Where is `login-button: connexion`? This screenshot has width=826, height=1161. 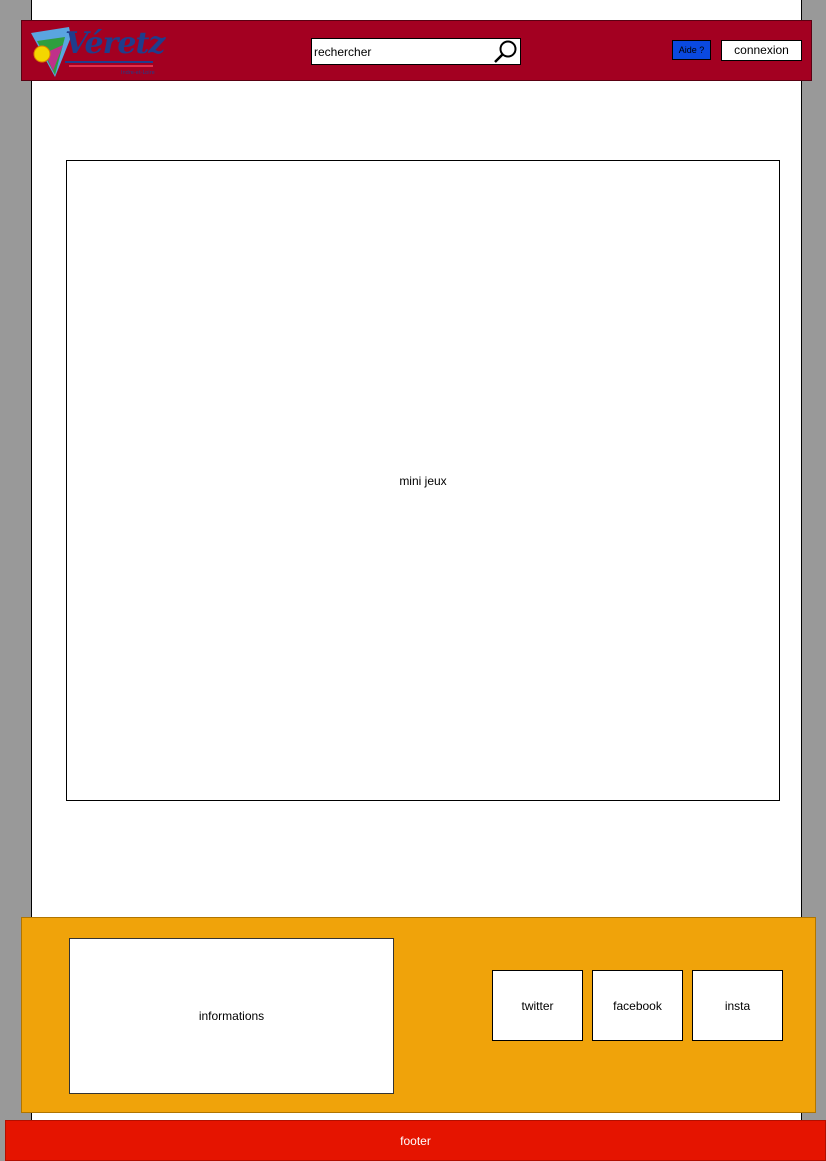 login-button: connexion is located at coordinates (761, 50).